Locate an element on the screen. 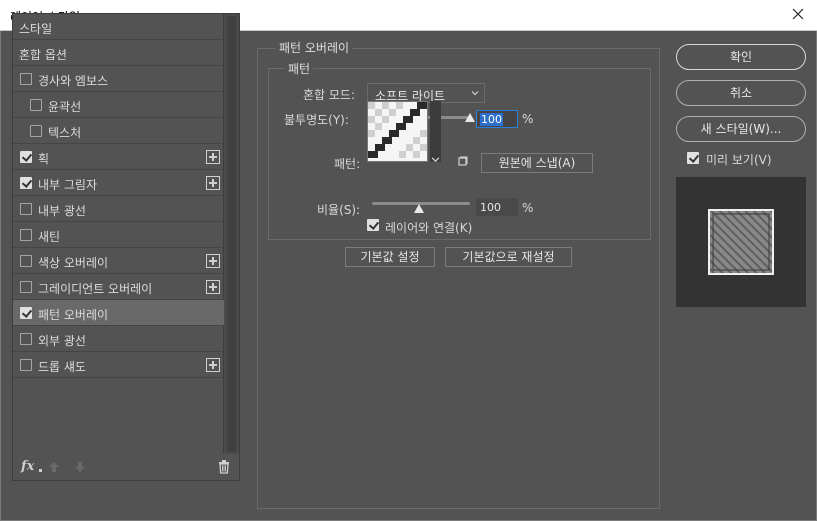 The width and height of the screenshot is (817, 521). sidebar-item-label: 텍스처 is located at coordinates (65, 133).